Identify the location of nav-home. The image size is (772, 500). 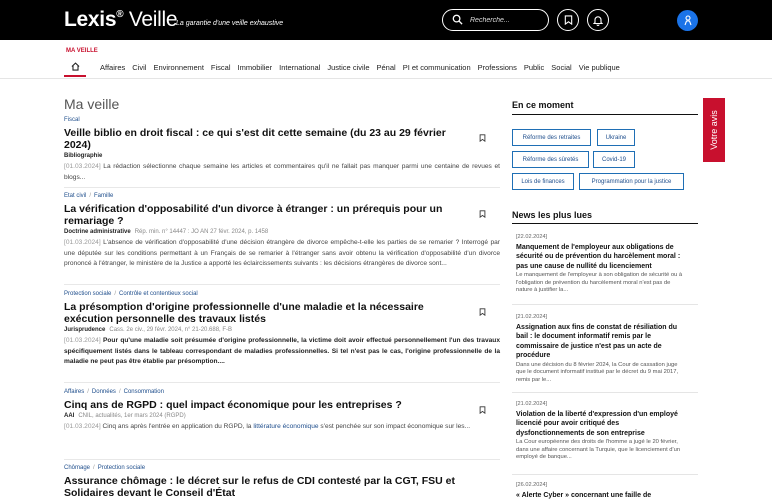
(75, 67).